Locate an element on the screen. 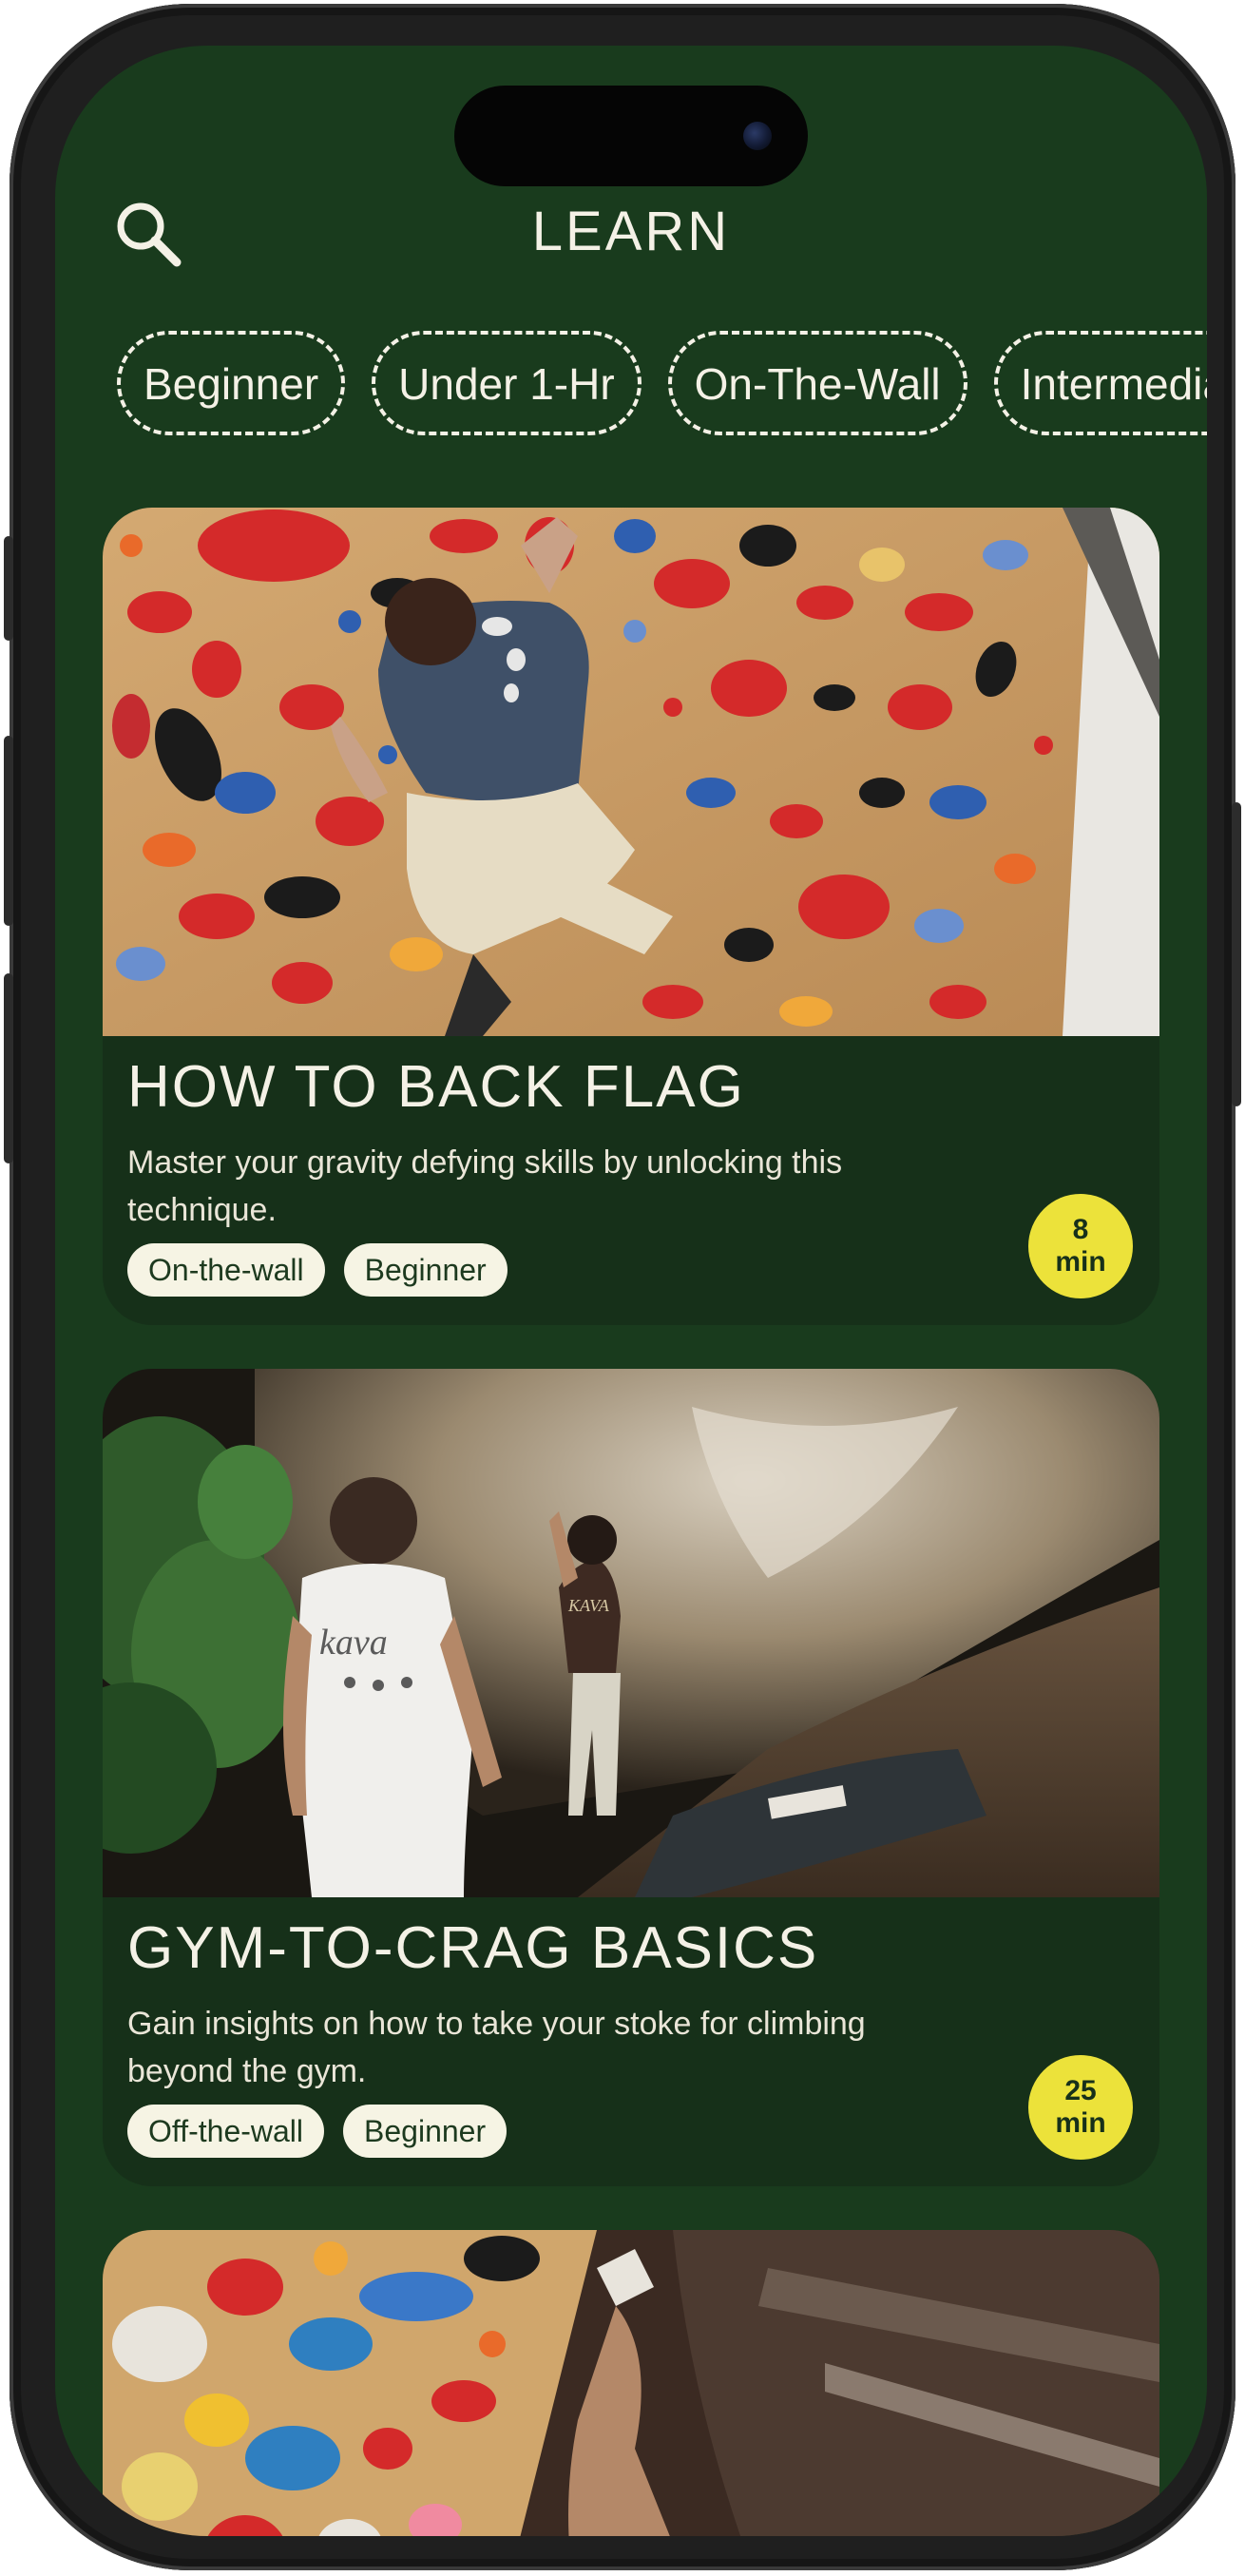 The image size is (1245, 2576). tag-on-the-wall: On-the-wall is located at coordinates (226, 1270).